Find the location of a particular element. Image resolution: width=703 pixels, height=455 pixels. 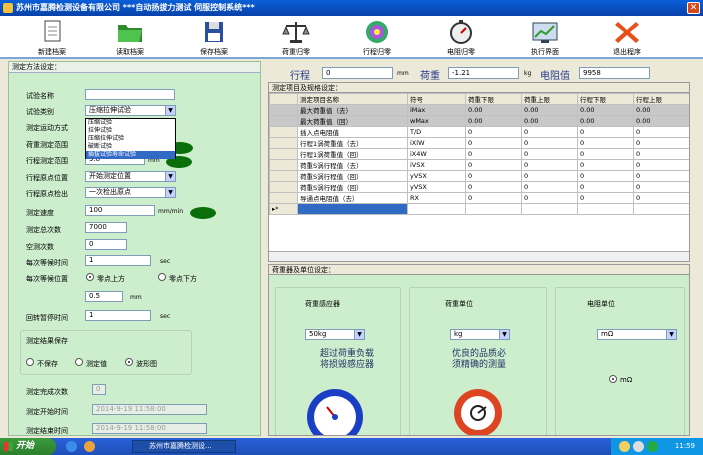

offset-input: 0.5 is located at coordinates (104, 296).